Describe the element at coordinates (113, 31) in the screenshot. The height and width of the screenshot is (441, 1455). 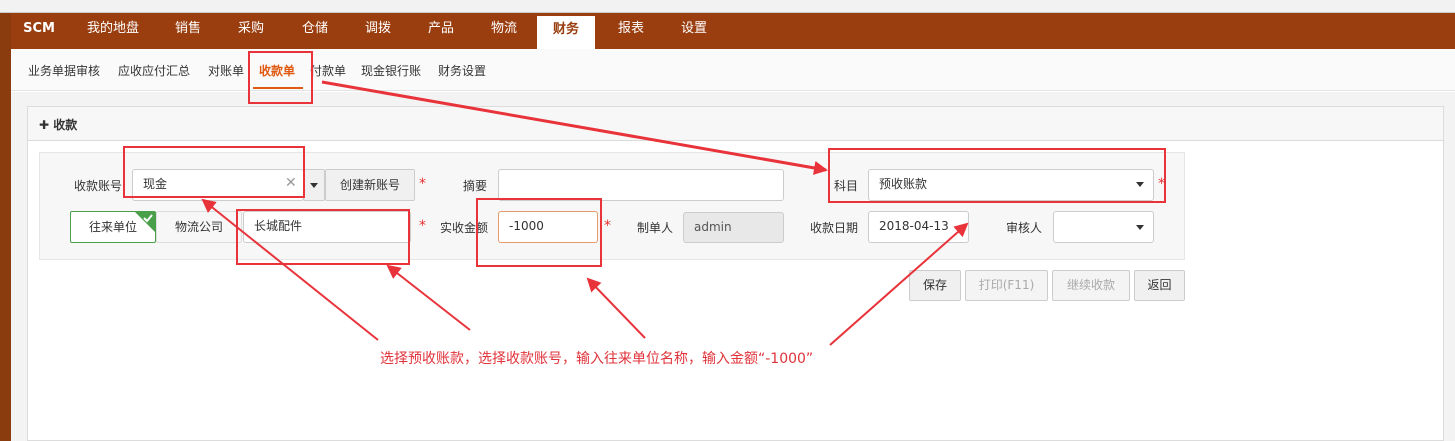
I see `nav-item-dashboard: 我的地盘` at that location.